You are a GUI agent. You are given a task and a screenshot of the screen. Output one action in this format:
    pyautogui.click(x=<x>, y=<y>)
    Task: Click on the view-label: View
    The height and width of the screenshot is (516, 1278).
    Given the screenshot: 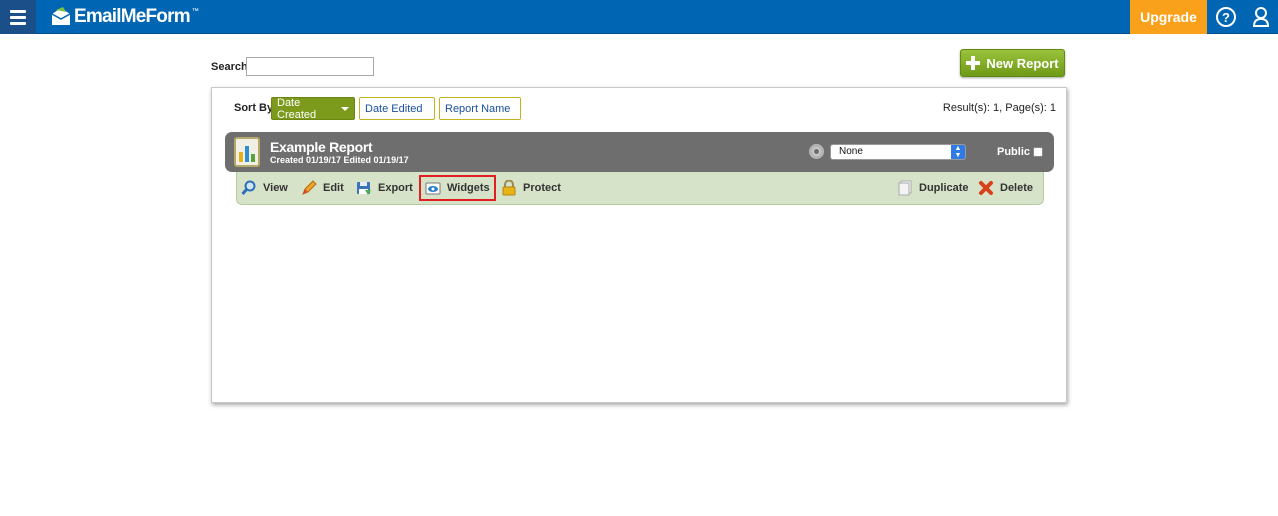 What is the action you would take?
    pyautogui.click(x=275, y=188)
    